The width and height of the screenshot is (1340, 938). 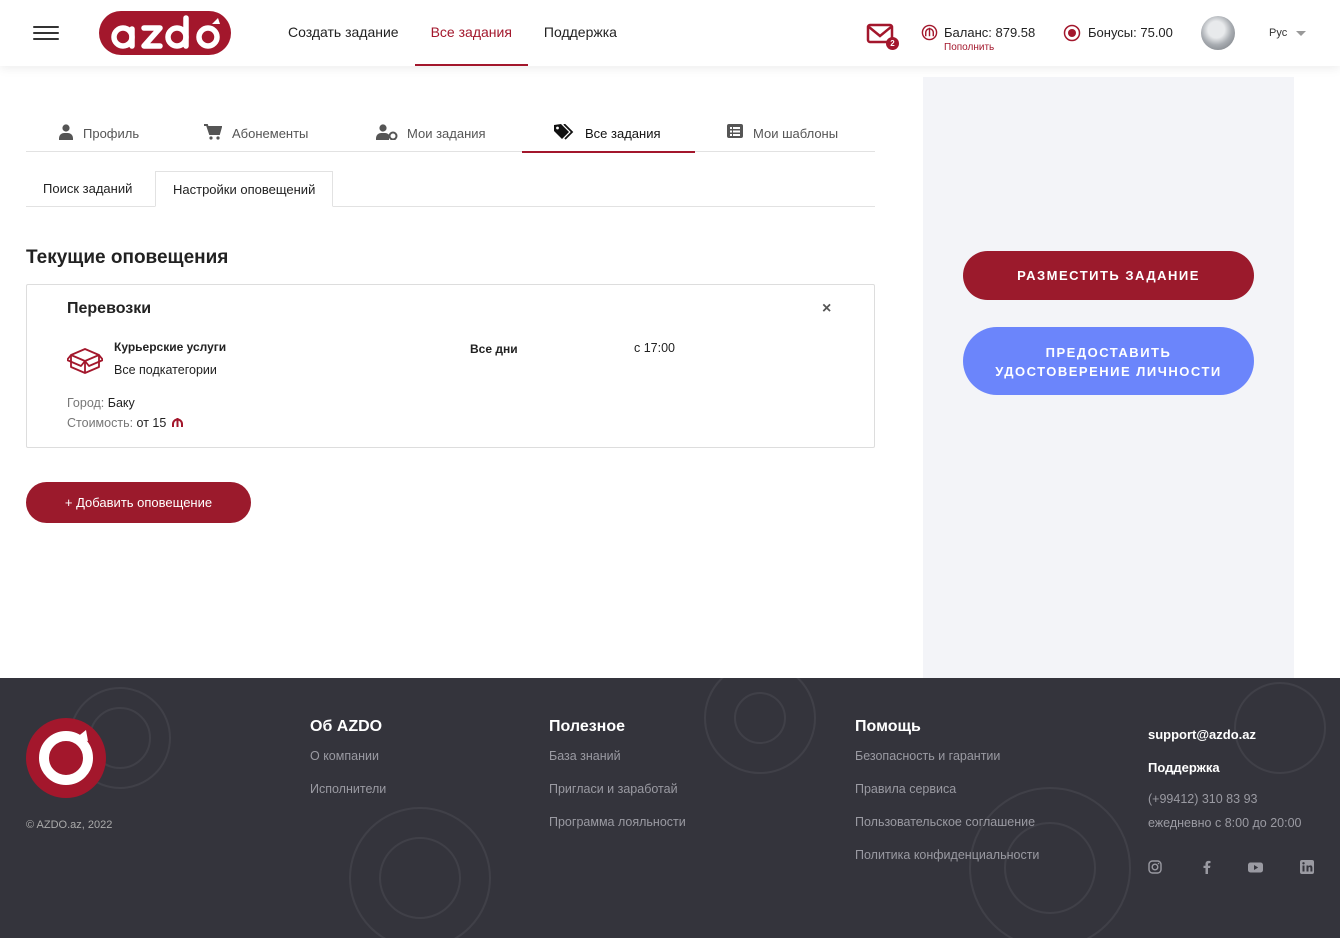 I want to click on footer-link: Политика конфиденциальности, so click(x=947, y=855).